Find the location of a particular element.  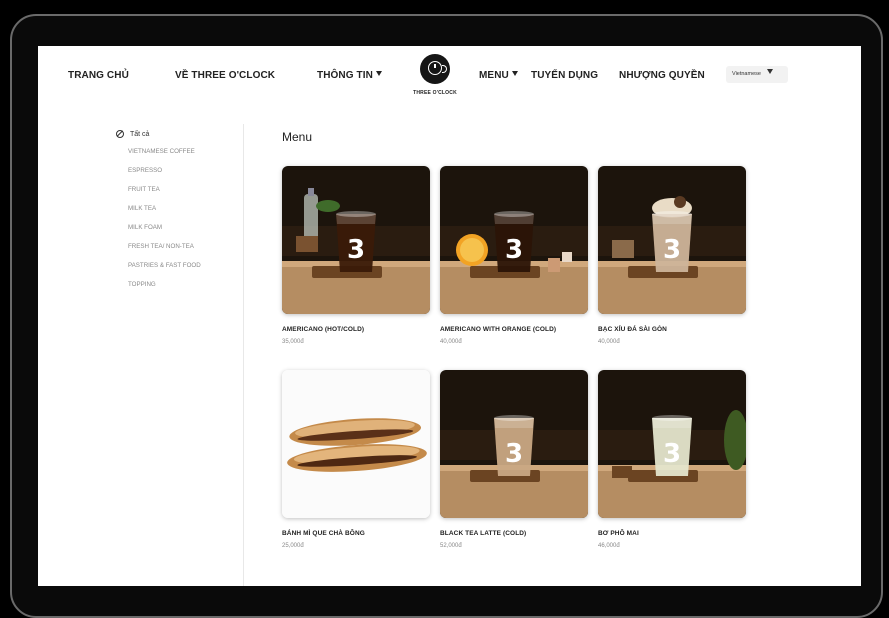

nav-info: THÔNG TIN is located at coordinates (349, 75).